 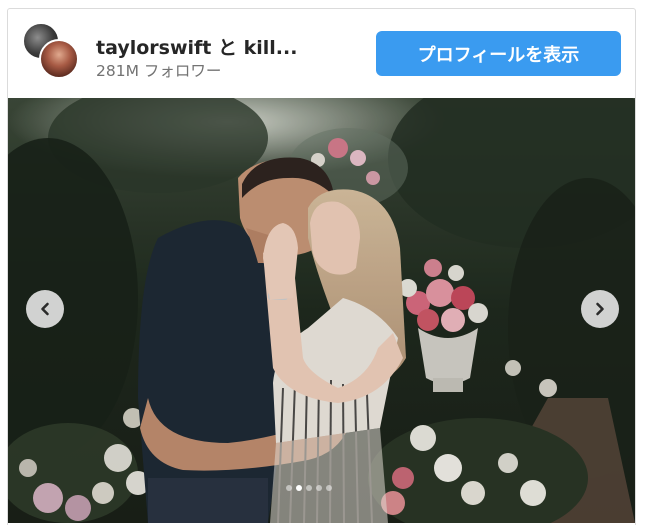 I want to click on avatar-primary, so click(x=59, y=59).